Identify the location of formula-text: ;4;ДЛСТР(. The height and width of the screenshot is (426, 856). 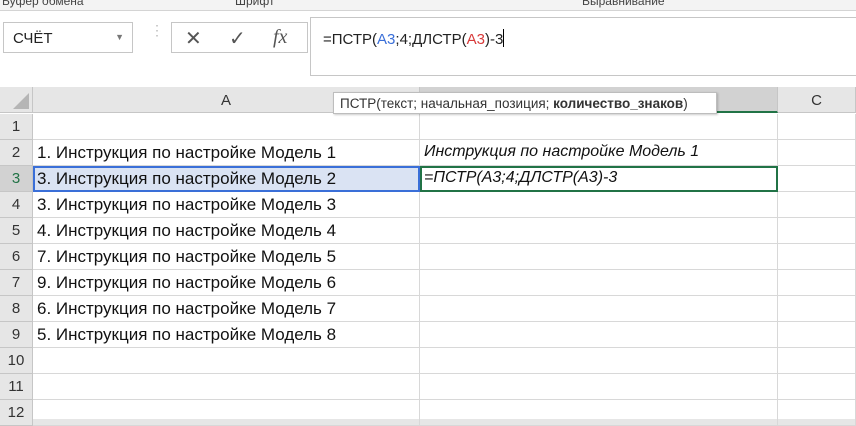
(431, 39).